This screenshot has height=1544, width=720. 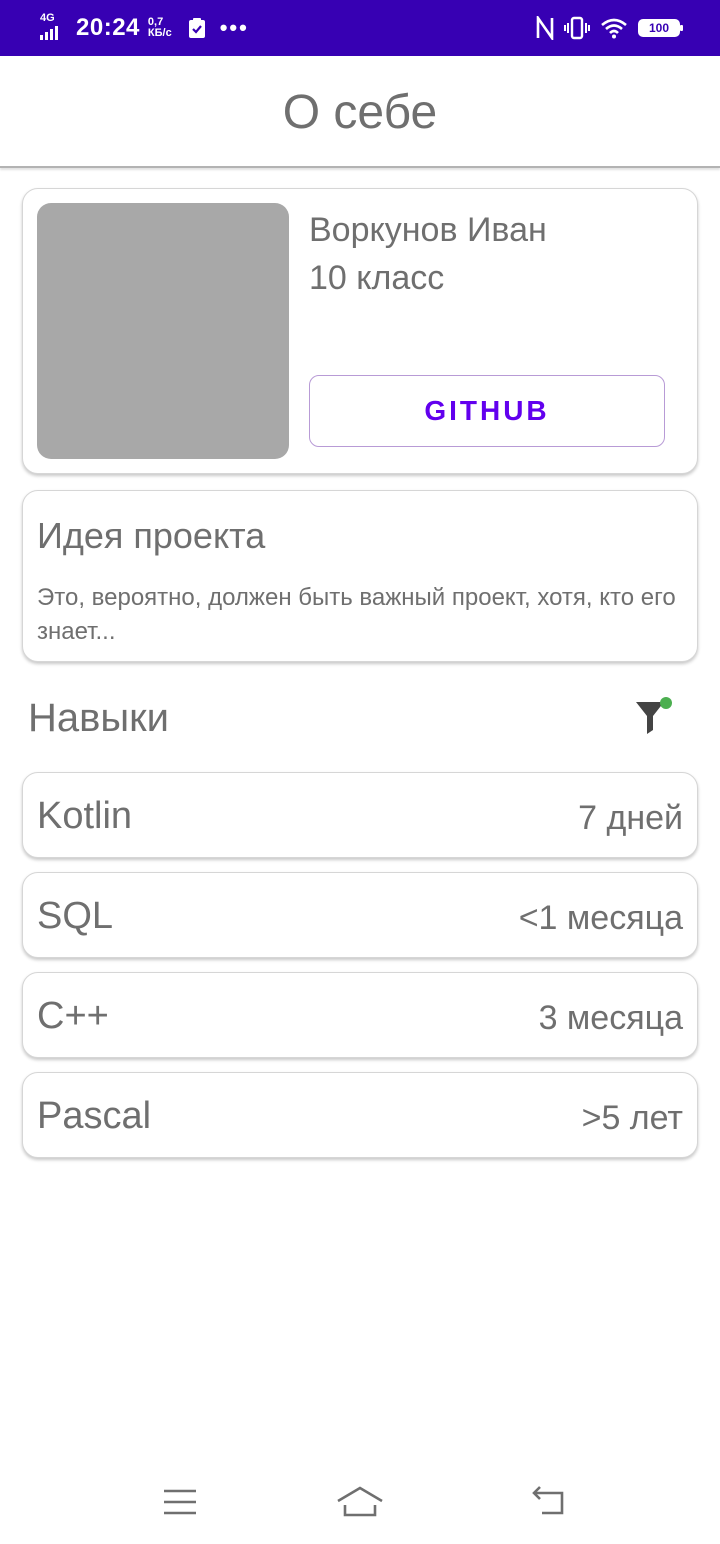 I want to click on app-bar: О себе, so click(x=360, y=112).